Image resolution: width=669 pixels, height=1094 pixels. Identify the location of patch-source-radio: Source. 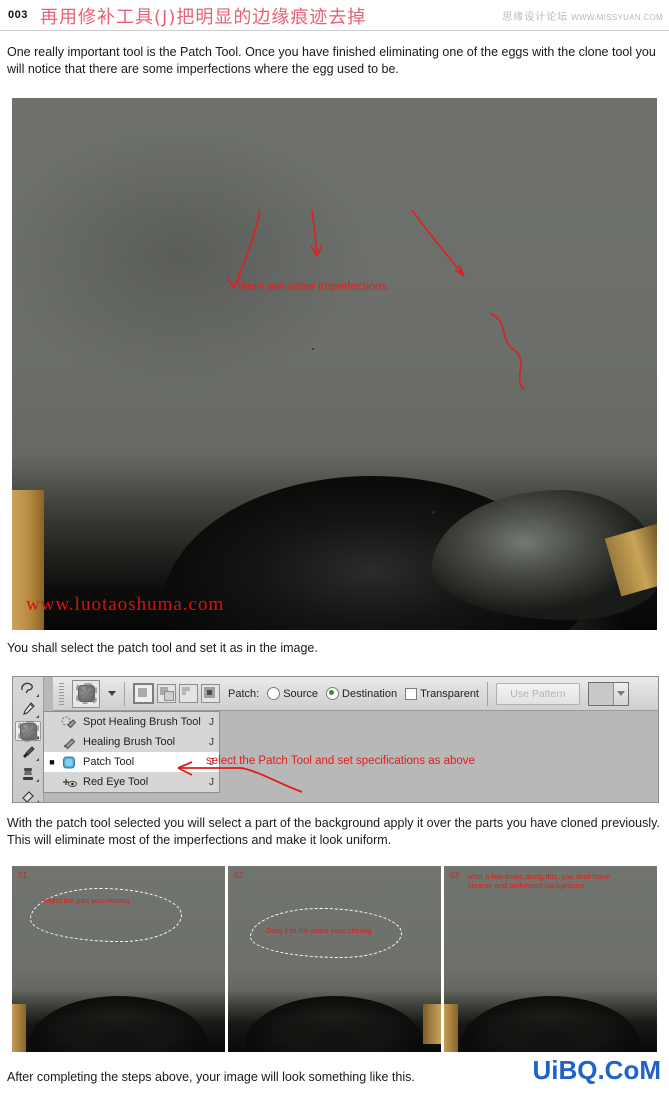
(292, 693).